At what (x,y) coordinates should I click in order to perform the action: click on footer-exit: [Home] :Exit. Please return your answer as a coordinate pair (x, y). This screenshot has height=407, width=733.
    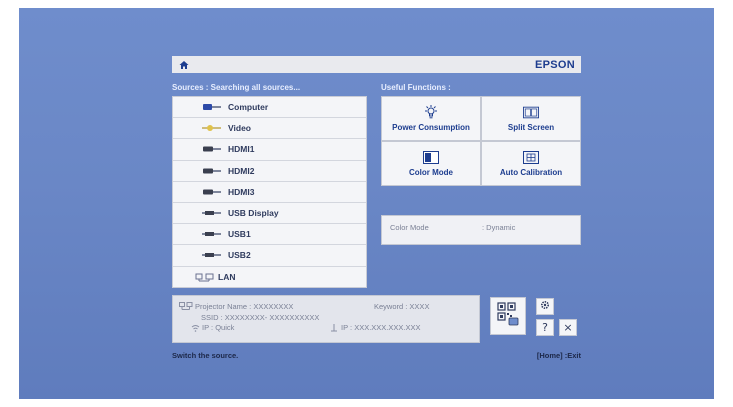
    Looking at the image, I should click on (558, 355).